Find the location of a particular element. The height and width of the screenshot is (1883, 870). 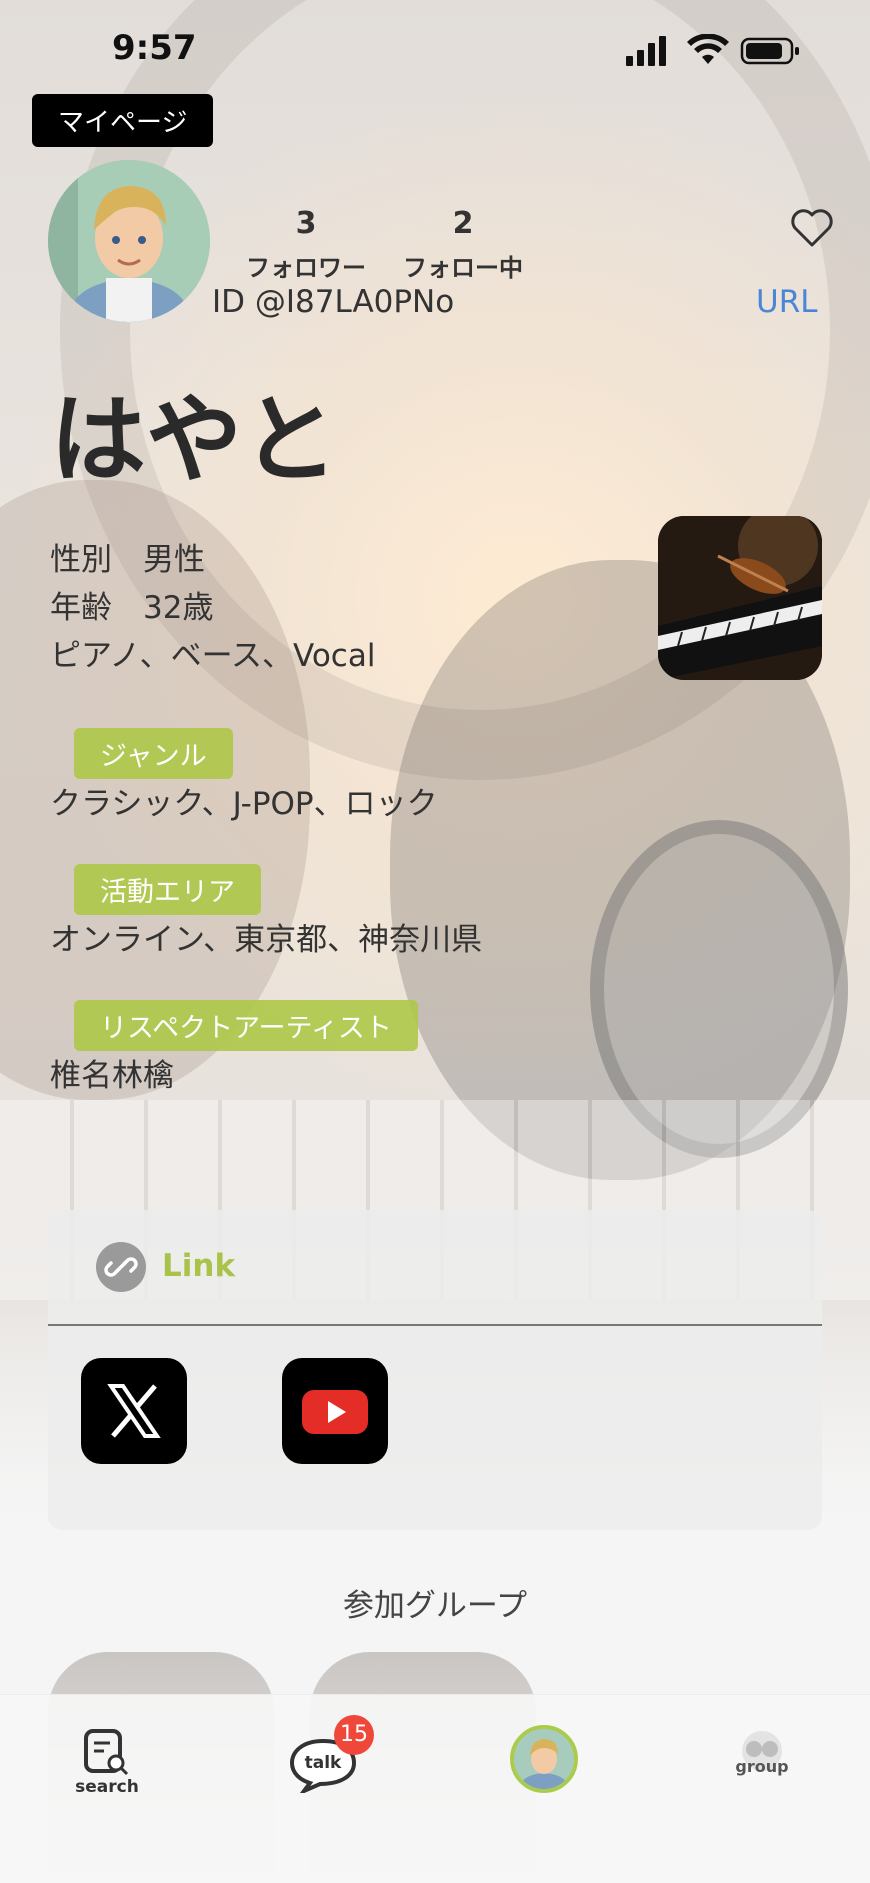

battery-icon is located at coordinates (769, 51).